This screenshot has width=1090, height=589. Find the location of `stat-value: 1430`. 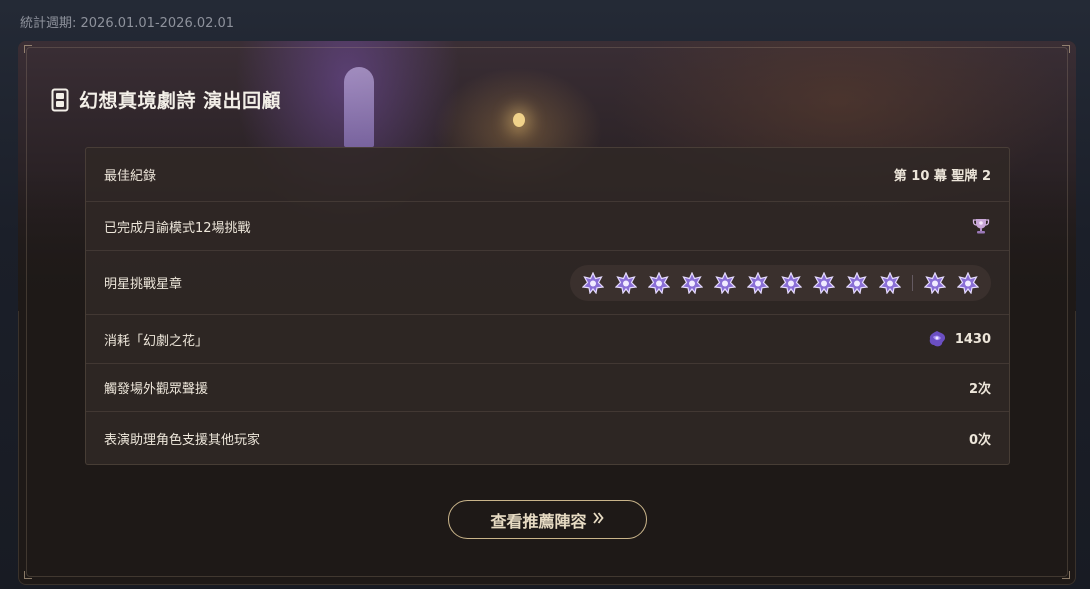

stat-value: 1430 is located at coordinates (972, 339).